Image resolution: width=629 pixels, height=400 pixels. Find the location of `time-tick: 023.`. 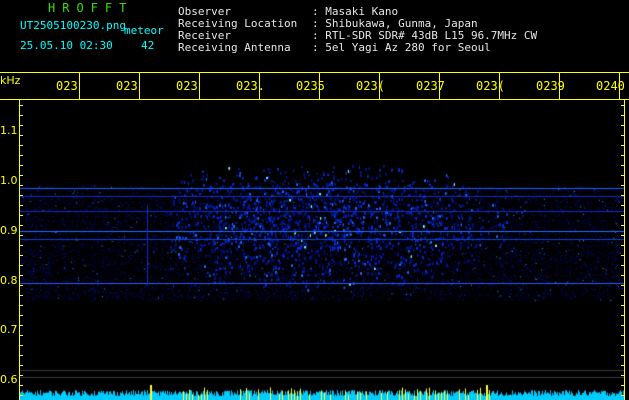

time-tick: 023. is located at coordinates (250, 86).